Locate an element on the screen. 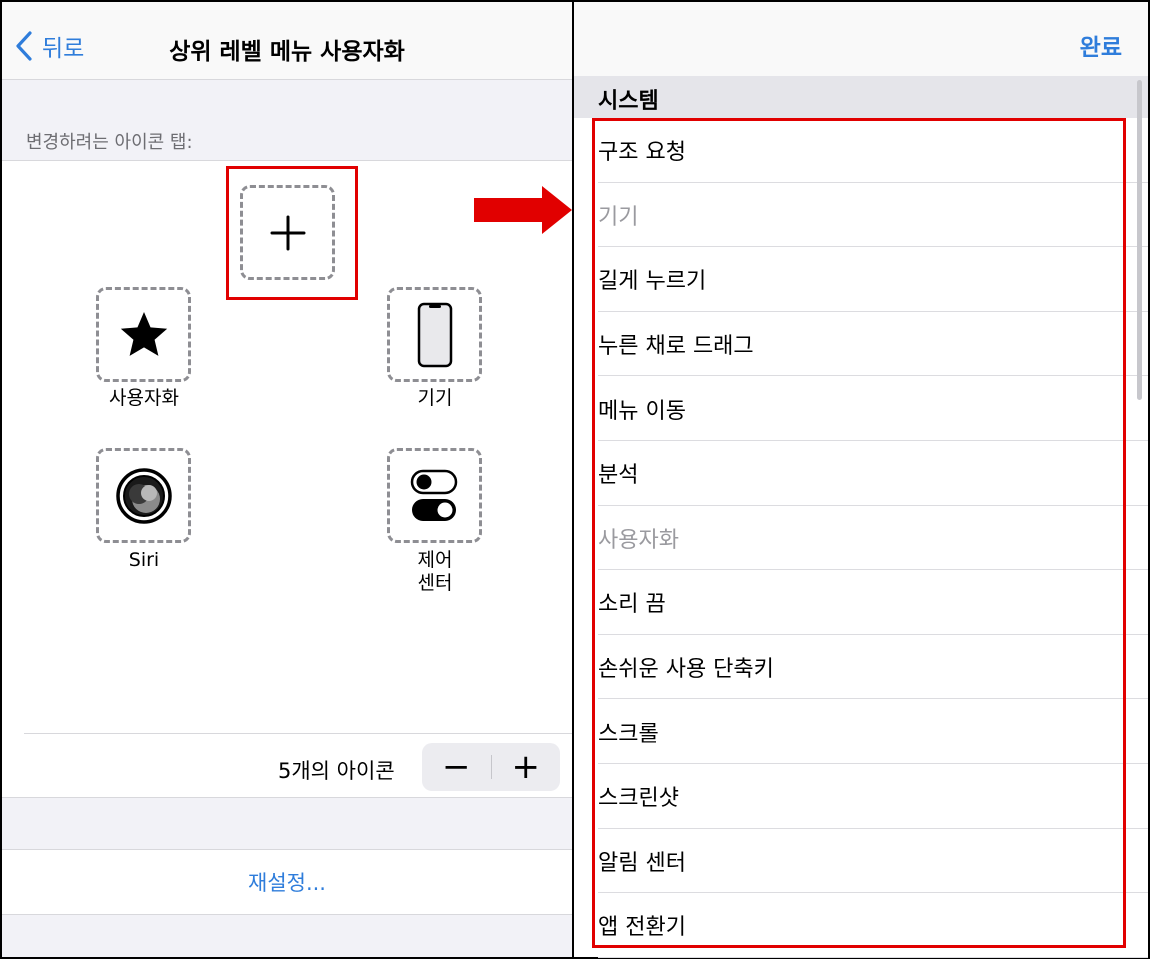 The width and height of the screenshot is (1150, 959). plus-icon is located at coordinates (287, 232).